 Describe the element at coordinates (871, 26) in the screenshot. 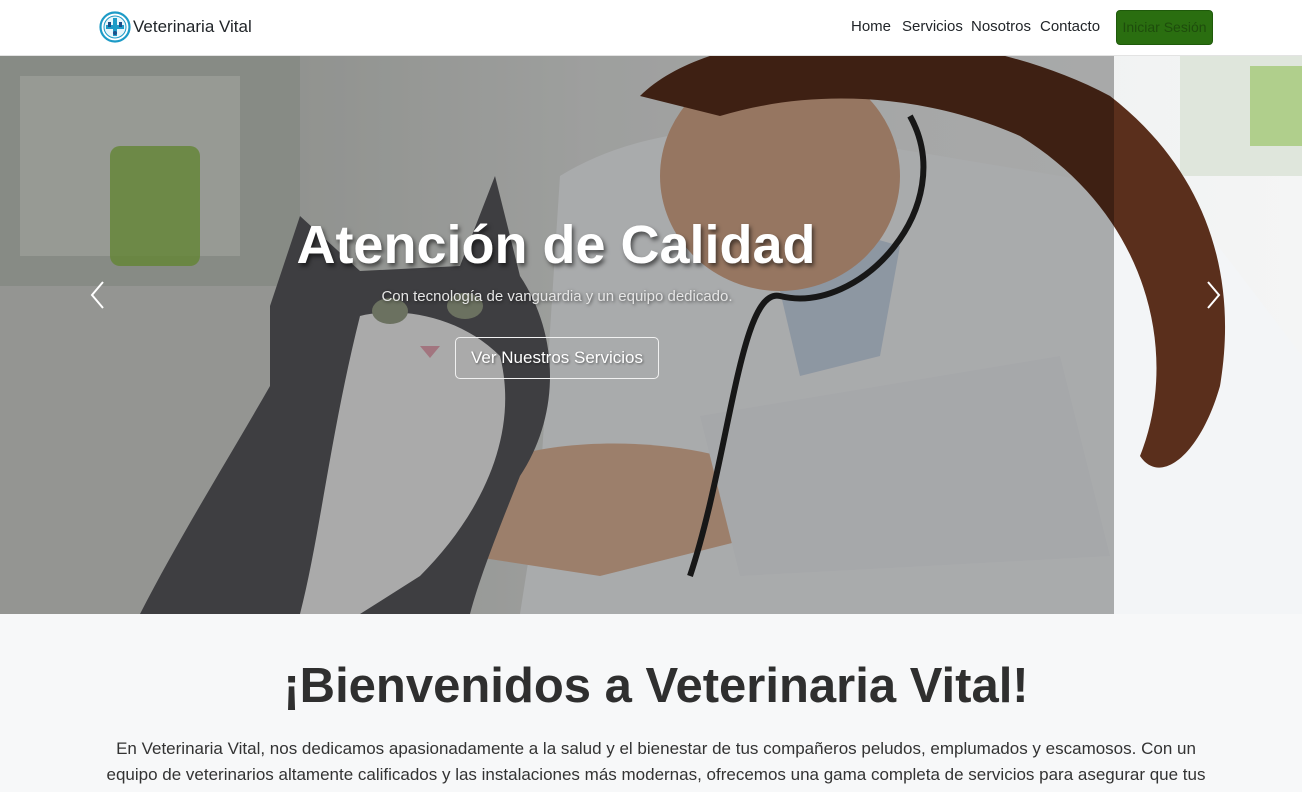

I see `nav-link-home: Home` at that location.